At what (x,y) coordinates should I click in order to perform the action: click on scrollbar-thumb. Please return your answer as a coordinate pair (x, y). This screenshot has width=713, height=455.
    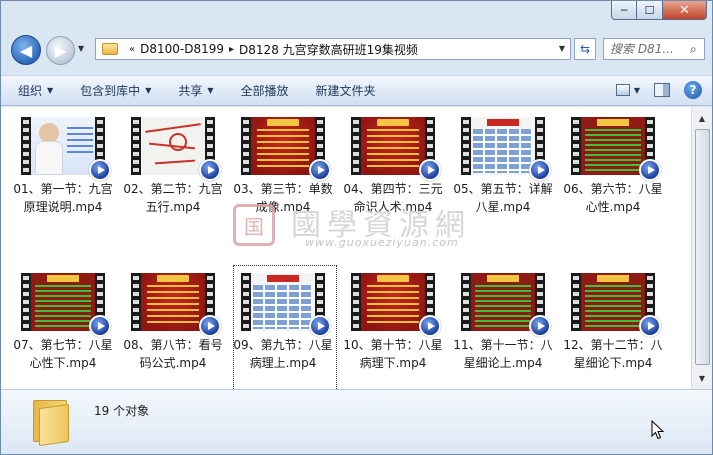
    Looking at the image, I should click on (702, 247).